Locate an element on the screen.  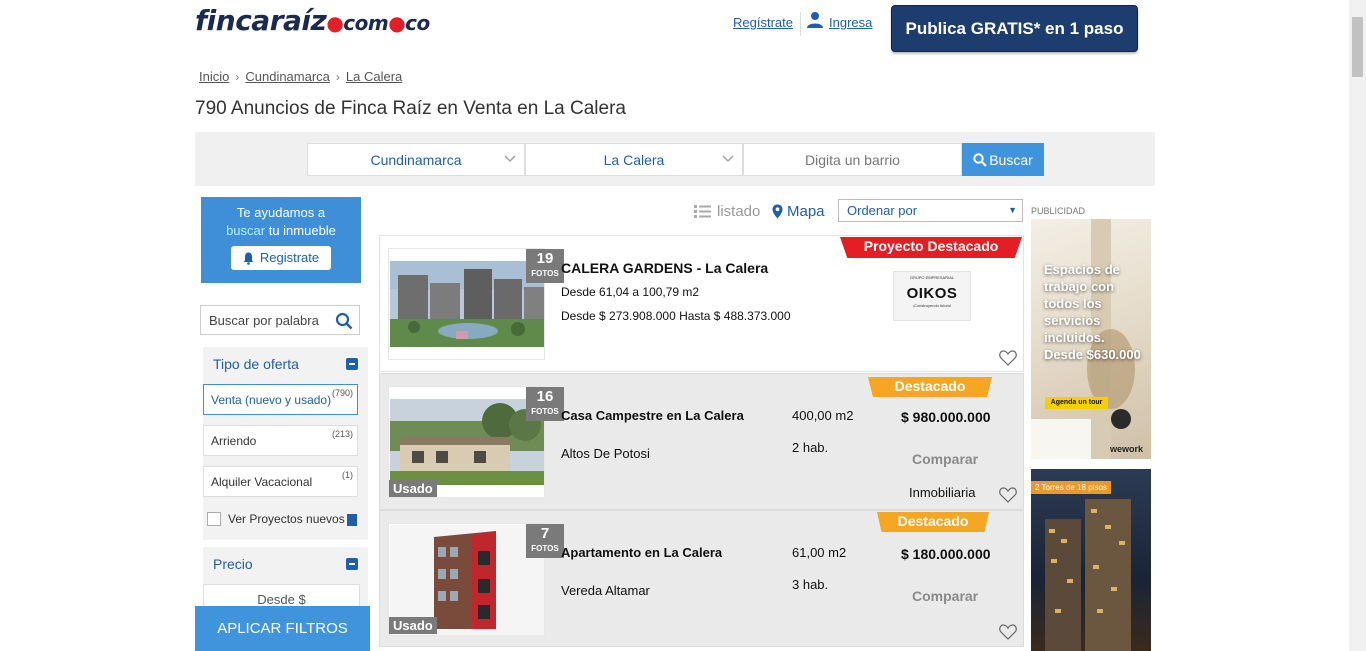
projects-checkbox-row: Ver Proyectos nuevos is located at coordinates (276, 519).